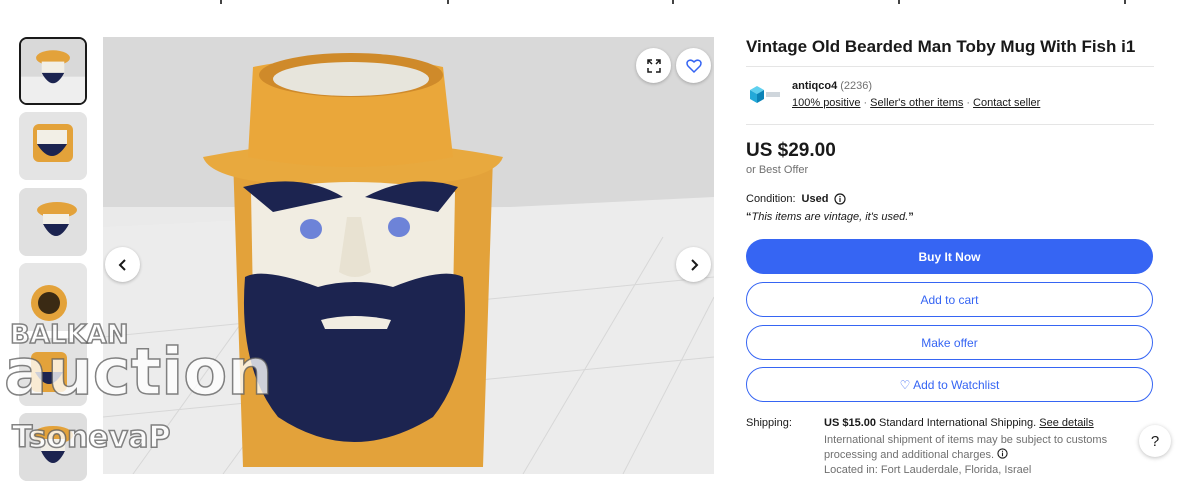 The image size is (1200, 481). I want to click on expand-image-button, so click(653, 65).